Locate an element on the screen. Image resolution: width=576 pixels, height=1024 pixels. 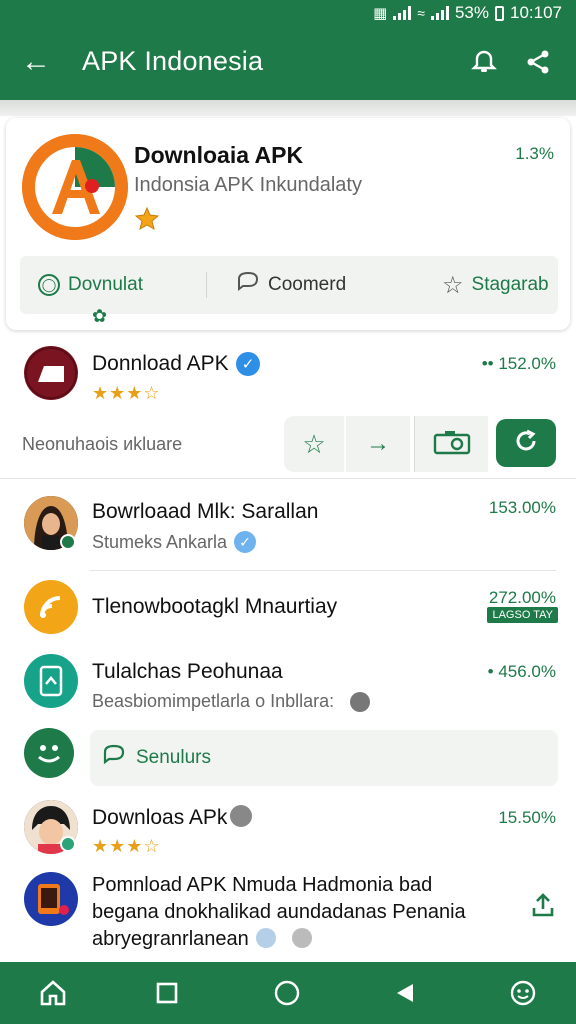
appbar-shadow is located at coordinates (288, 108).